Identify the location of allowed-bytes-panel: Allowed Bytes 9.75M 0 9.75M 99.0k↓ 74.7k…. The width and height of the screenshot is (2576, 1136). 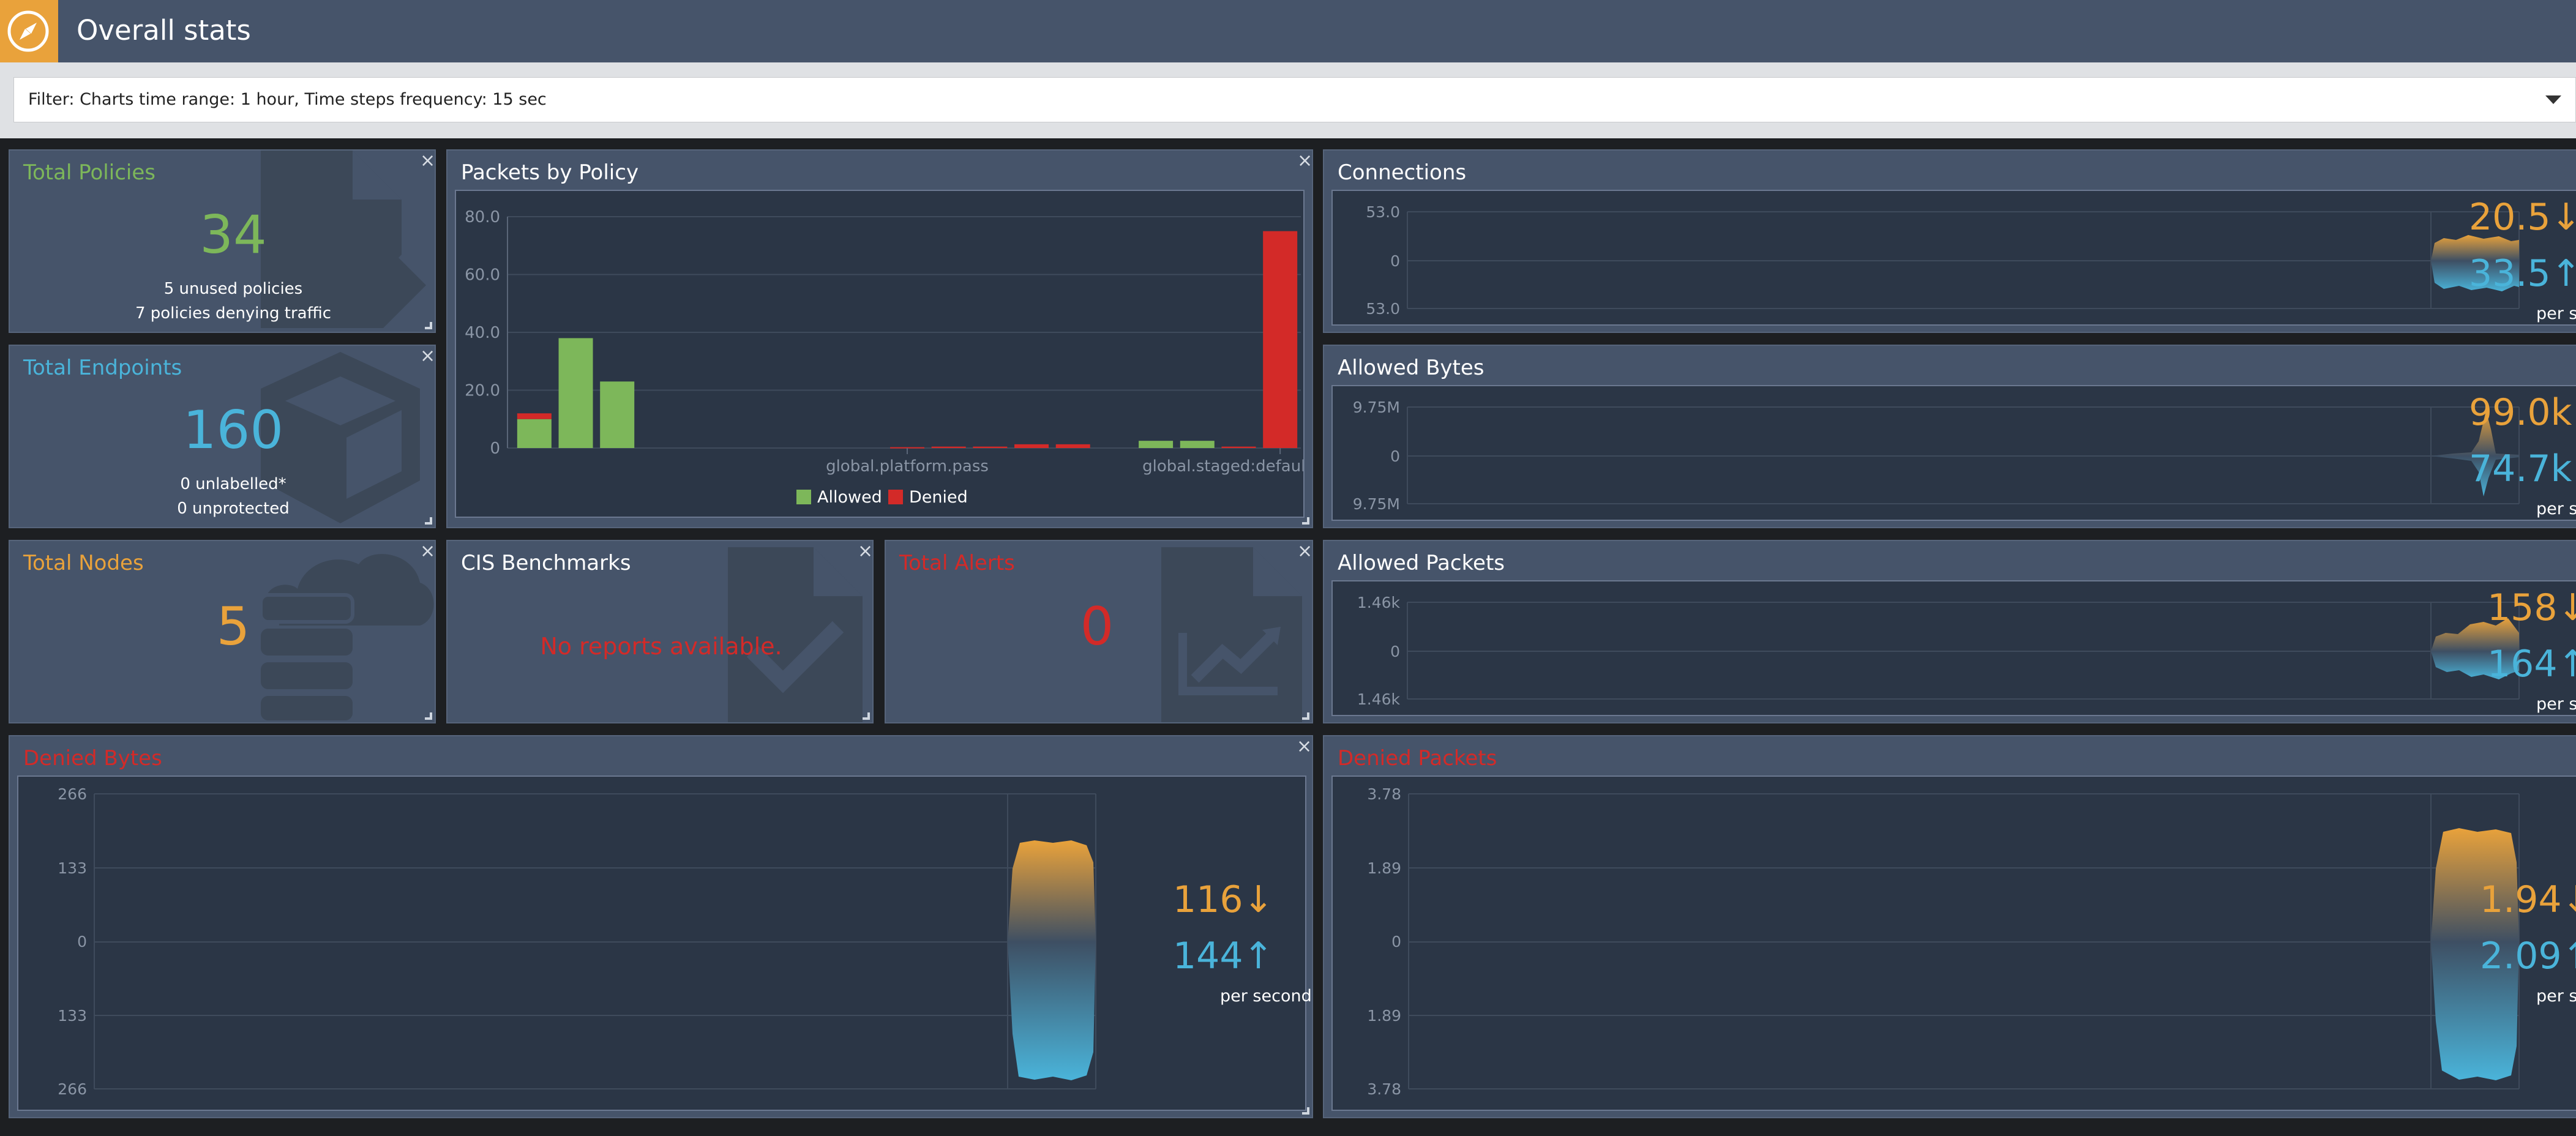
(1950, 436).